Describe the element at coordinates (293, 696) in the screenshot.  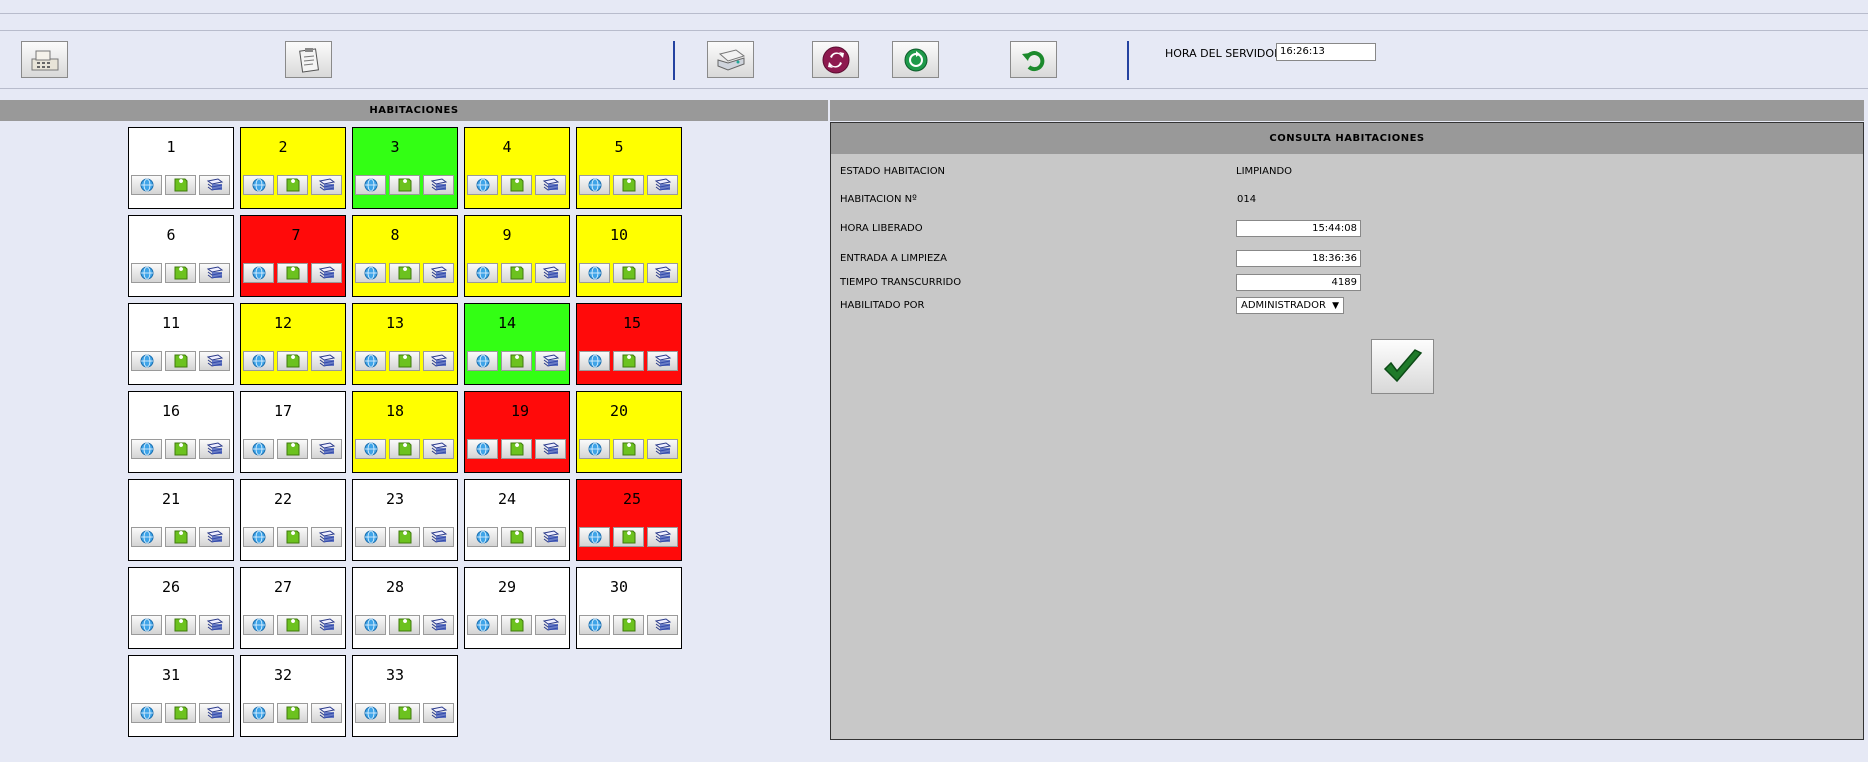
I see `room-32: 32` at that location.